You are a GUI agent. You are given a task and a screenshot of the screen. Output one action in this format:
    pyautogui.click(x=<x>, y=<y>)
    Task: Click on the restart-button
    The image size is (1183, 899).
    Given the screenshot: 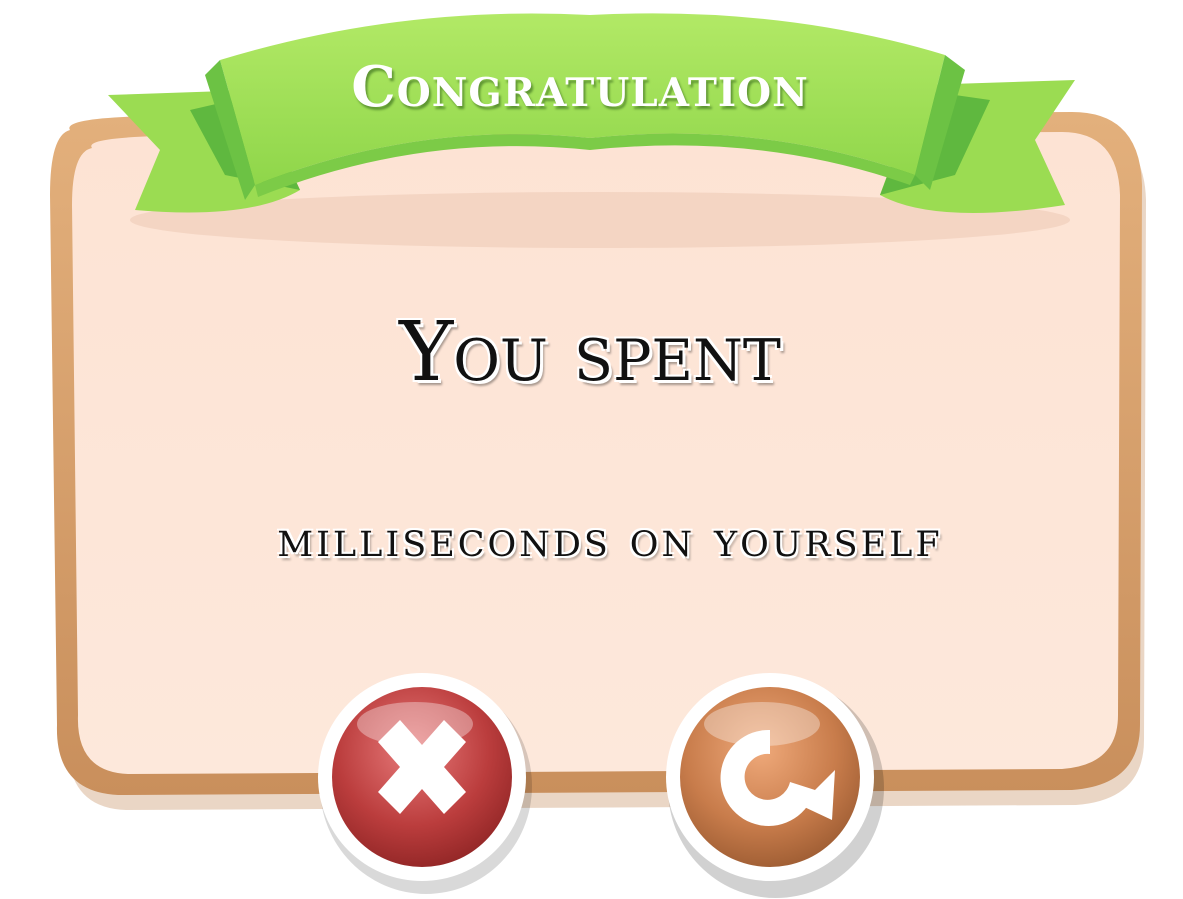 What is the action you would take?
    pyautogui.click(x=771, y=777)
    